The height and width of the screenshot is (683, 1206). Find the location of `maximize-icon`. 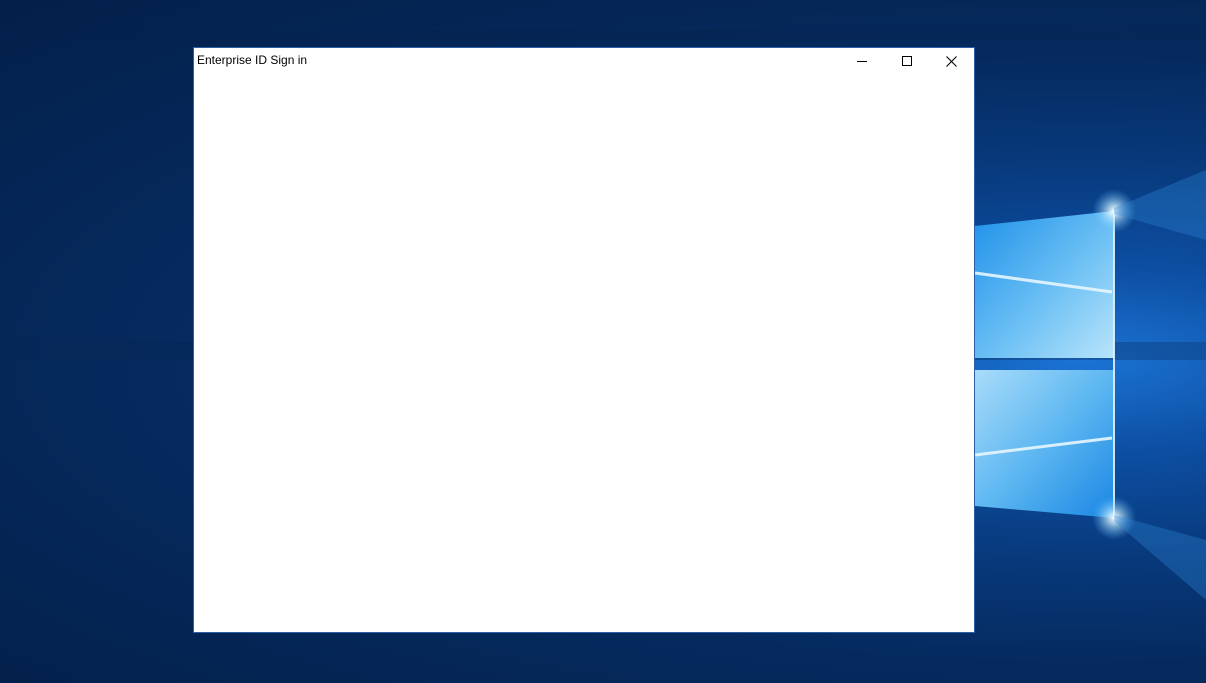

maximize-icon is located at coordinates (906, 61).